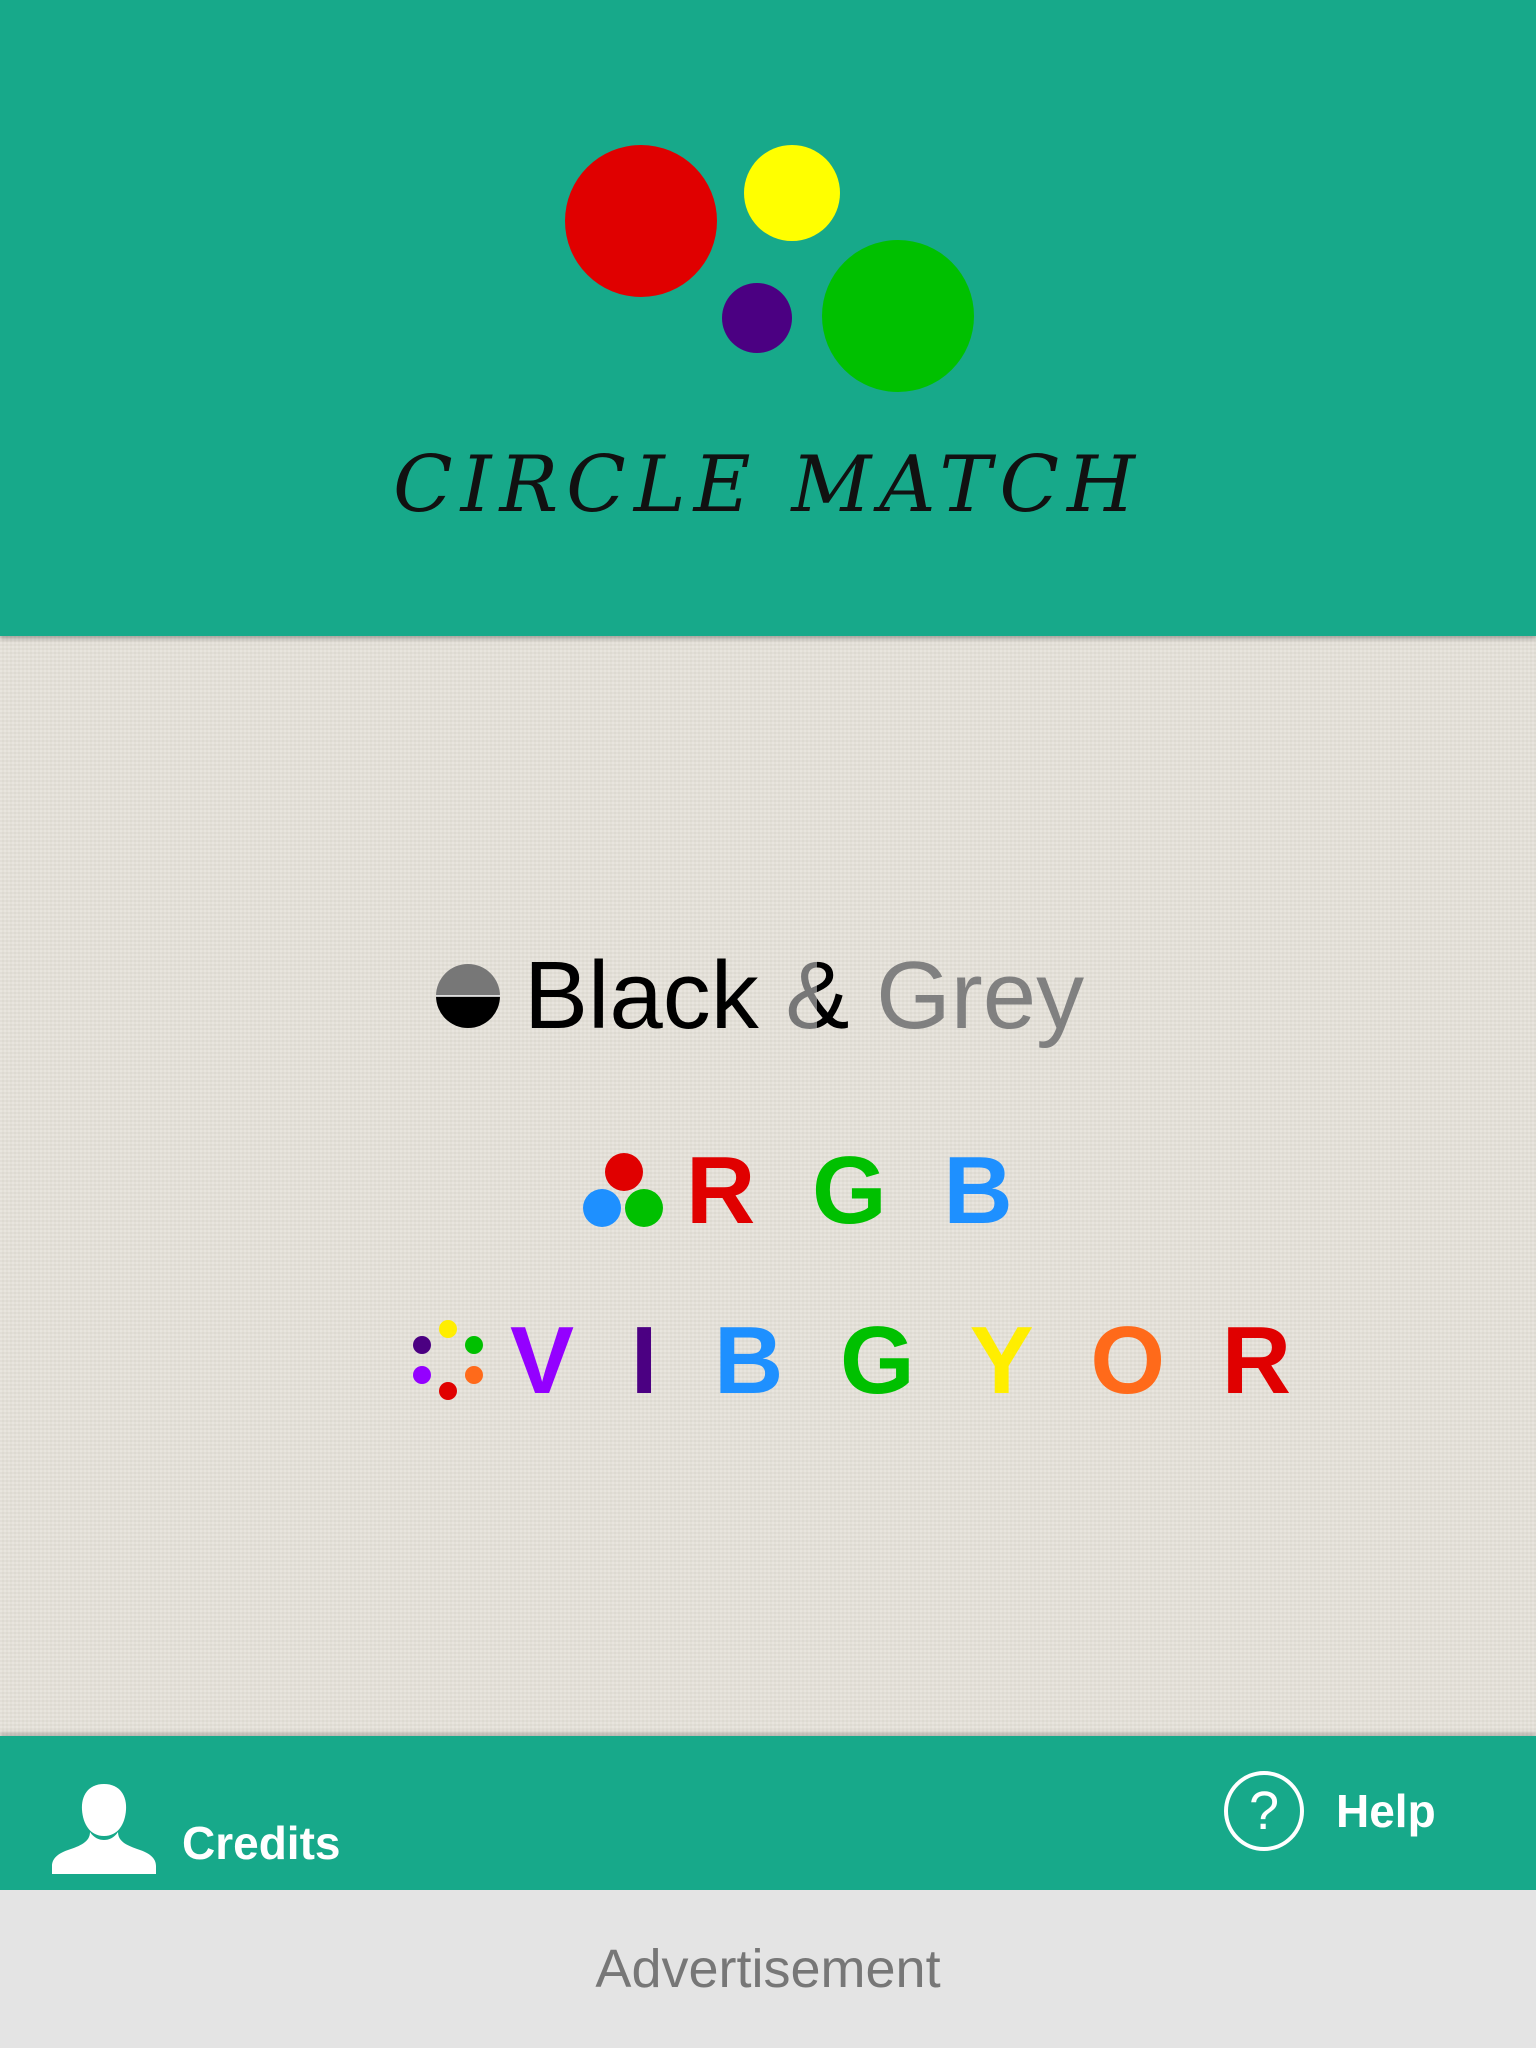 The image size is (1536, 2048). I want to click on rgb-mode-label: R G B, so click(850, 1191).